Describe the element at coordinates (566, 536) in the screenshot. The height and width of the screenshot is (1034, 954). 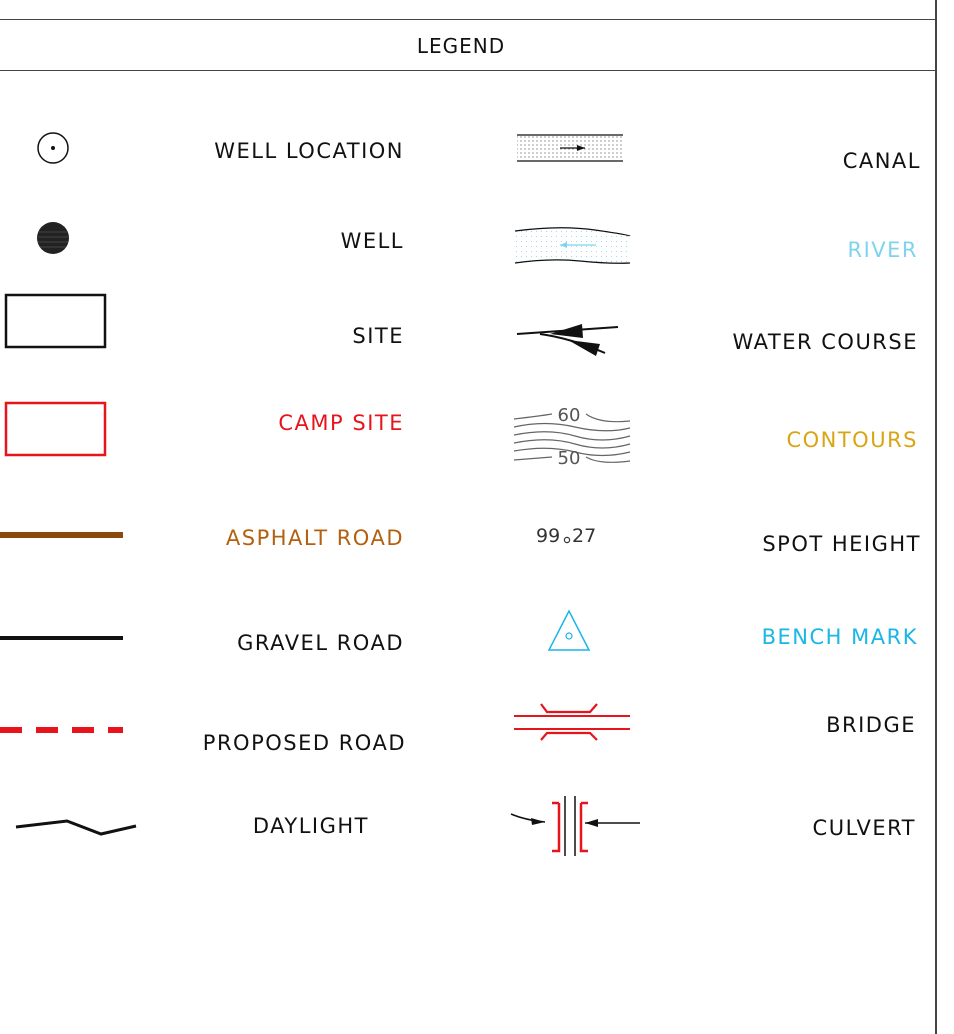
I see `spot-height-icon: 99 27` at that location.